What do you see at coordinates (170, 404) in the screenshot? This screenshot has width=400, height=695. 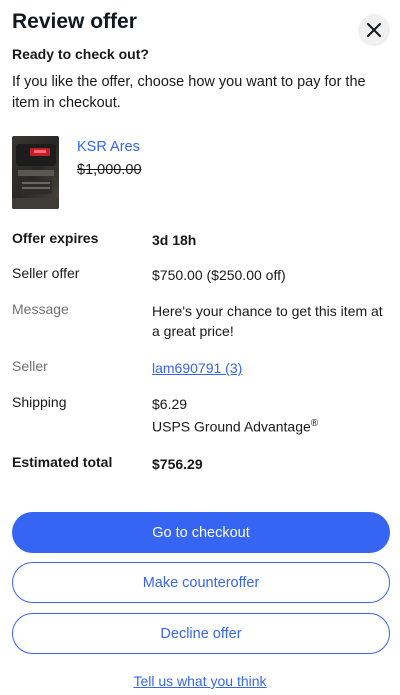 I see `shipping-cost: $6.29` at bounding box center [170, 404].